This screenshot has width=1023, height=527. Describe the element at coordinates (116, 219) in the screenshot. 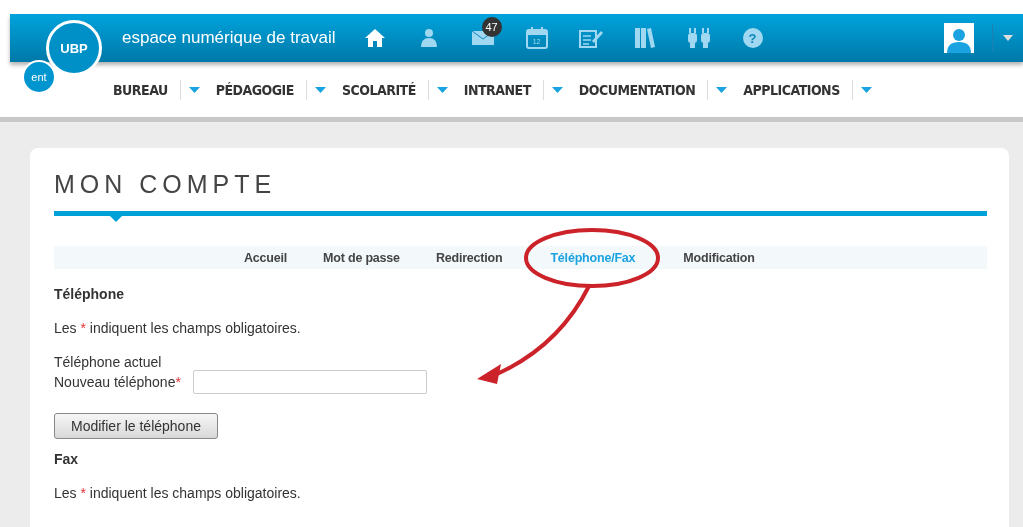

I see `pointer-icon` at that location.